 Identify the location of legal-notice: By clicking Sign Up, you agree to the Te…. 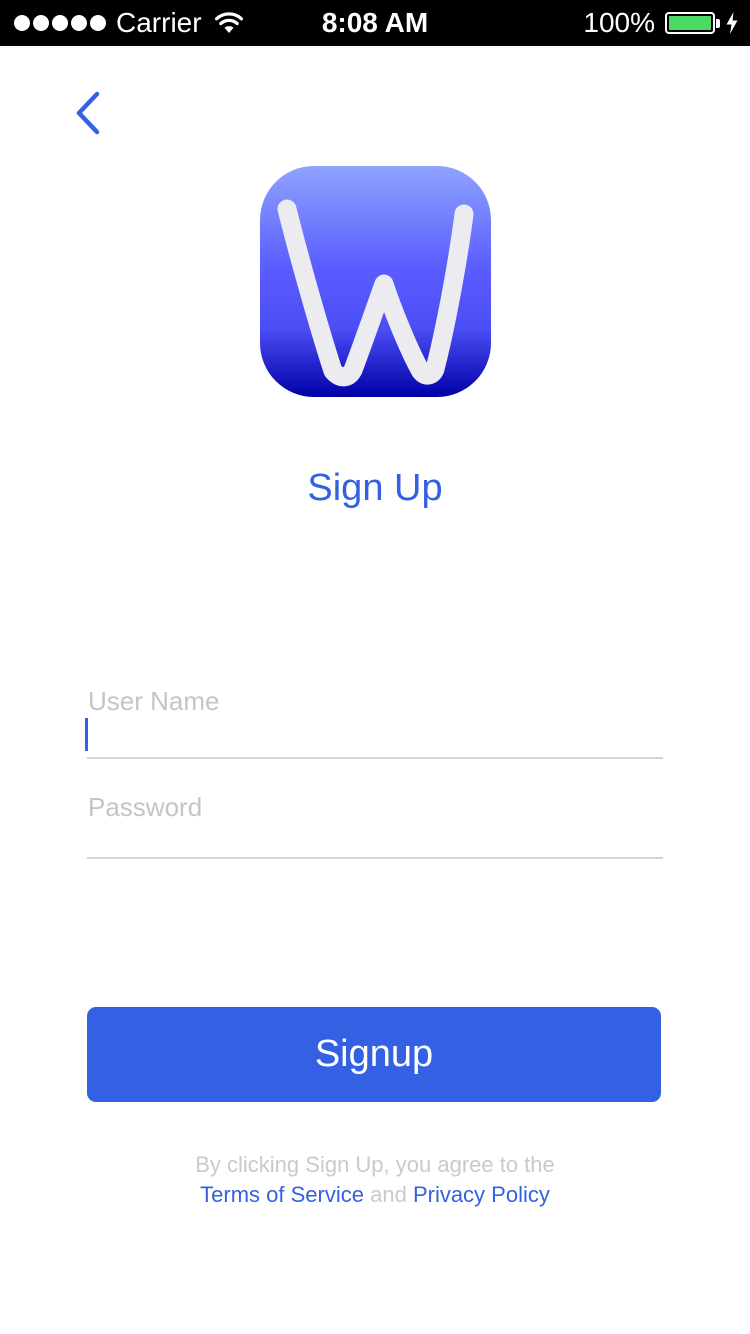
(375, 1180).